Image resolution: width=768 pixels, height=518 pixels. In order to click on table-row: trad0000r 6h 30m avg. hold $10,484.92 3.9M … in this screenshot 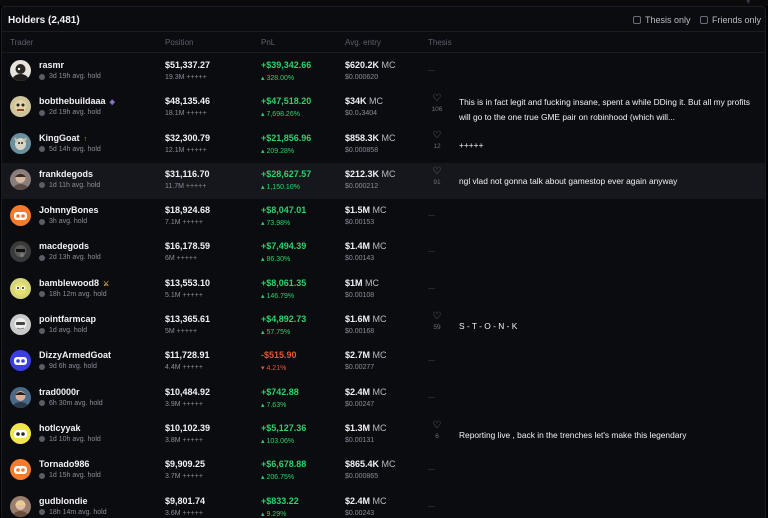, I will do `click(383, 399)`.